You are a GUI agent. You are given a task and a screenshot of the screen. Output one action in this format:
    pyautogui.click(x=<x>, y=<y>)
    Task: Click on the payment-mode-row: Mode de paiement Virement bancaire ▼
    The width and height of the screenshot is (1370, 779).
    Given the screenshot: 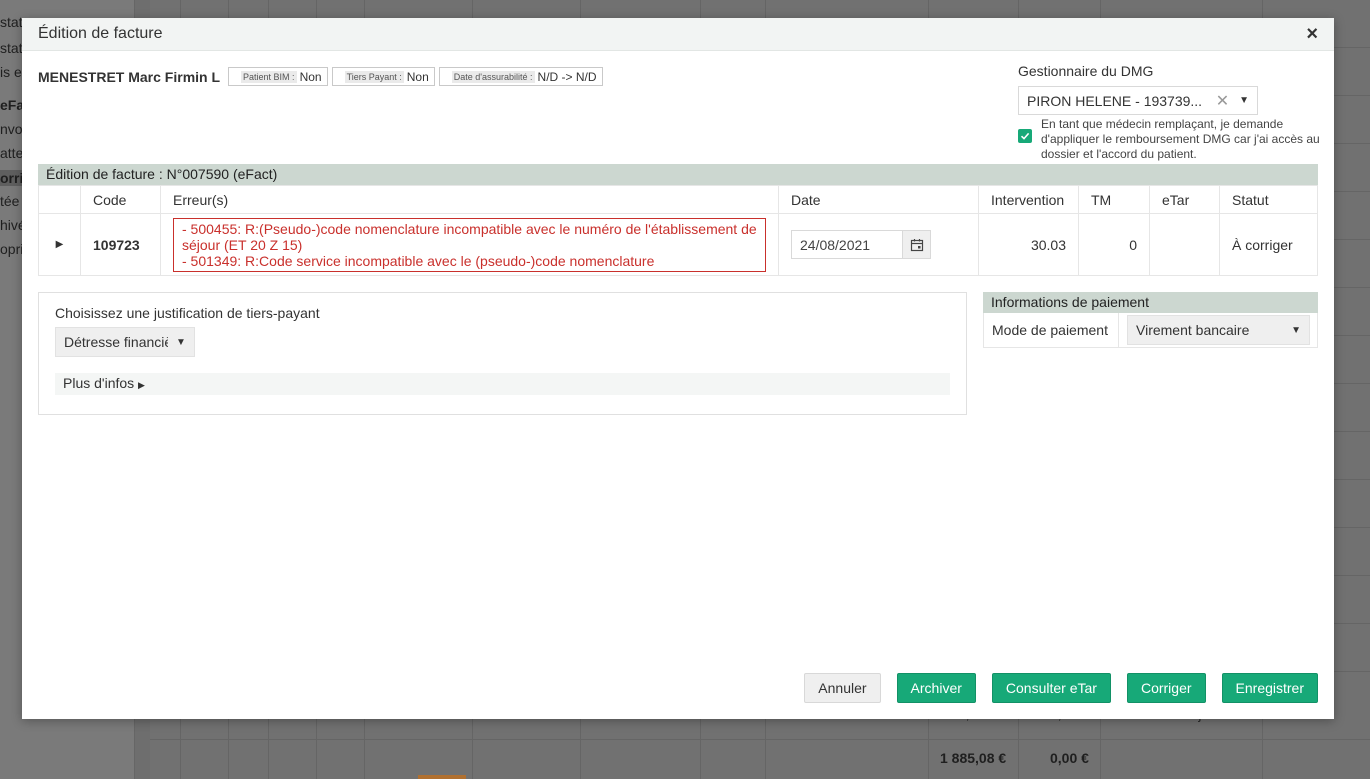 What is the action you would take?
    pyautogui.click(x=1150, y=330)
    